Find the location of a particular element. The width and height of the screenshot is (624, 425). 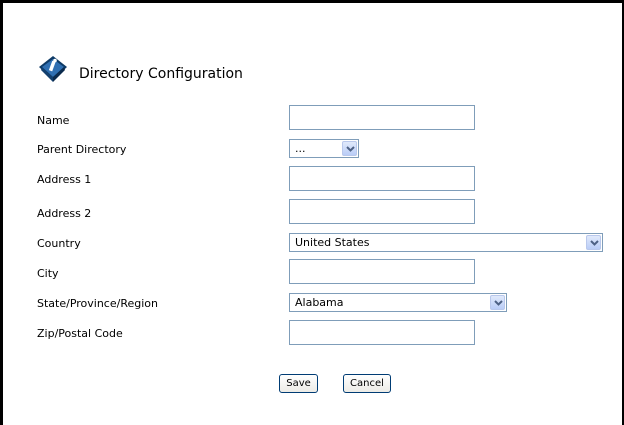

name-label: Name is located at coordinates (53, 120).